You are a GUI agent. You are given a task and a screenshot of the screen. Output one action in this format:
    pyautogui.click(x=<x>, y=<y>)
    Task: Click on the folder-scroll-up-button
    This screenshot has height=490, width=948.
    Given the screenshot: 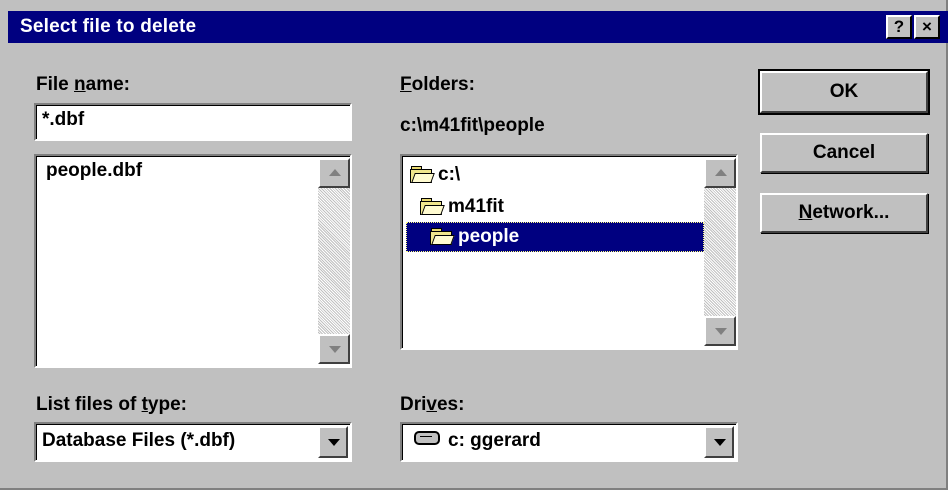 What is the action you would take?
    pyautogui.click(x=720, y=173)
    